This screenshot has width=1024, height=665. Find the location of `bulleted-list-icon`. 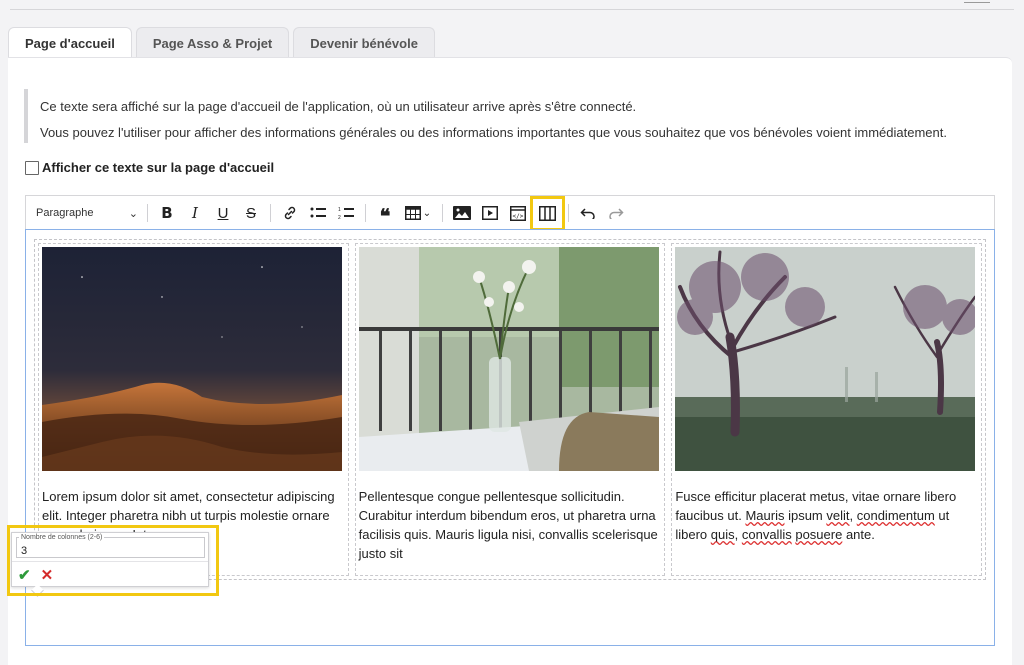

bulleted-list-icon is located at coordinates (318, 213).